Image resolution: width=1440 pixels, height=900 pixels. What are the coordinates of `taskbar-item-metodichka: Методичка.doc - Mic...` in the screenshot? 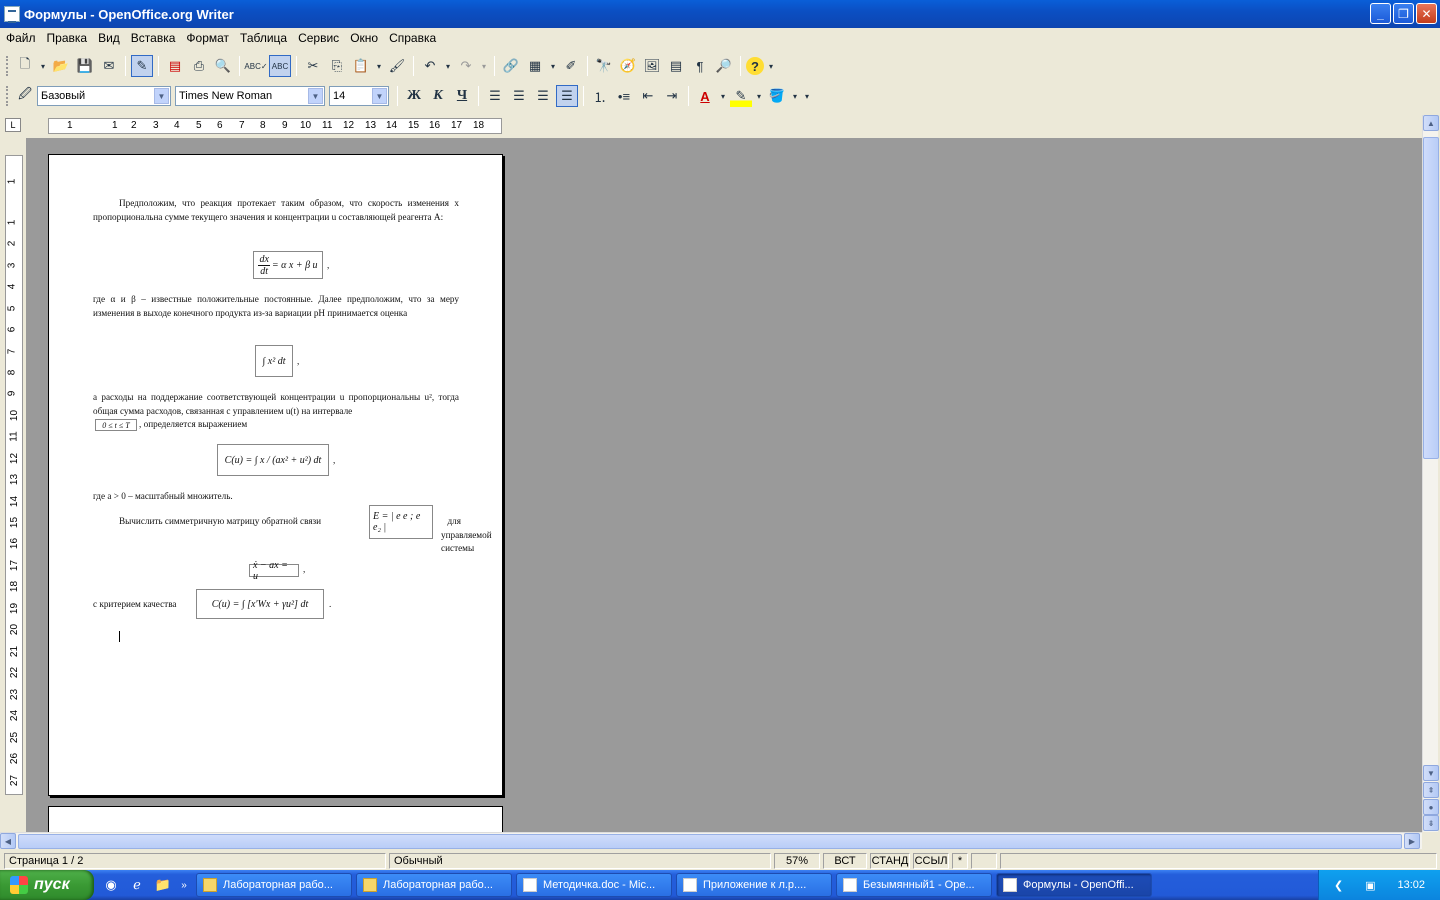 It's located at (594, 885).